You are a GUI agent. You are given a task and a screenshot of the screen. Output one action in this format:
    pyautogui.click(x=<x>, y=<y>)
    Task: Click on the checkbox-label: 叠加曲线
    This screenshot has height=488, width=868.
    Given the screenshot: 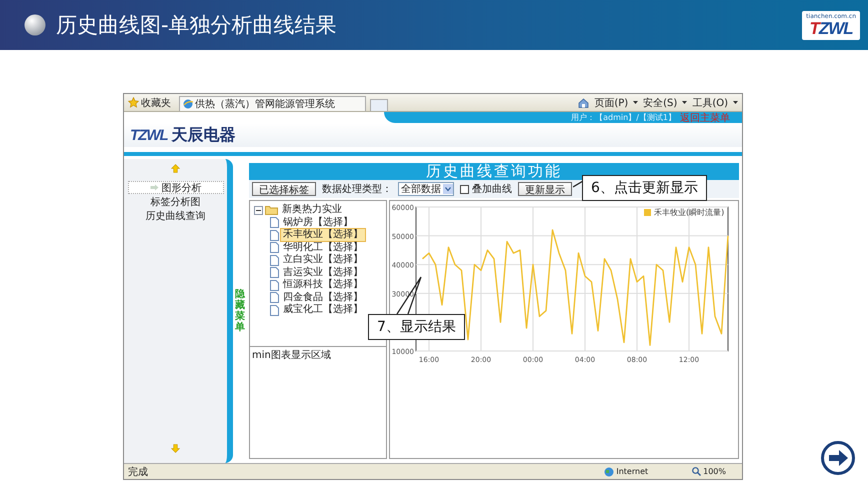 What is the action you would take?
    pyautogui.click(x=492, y=189)
    